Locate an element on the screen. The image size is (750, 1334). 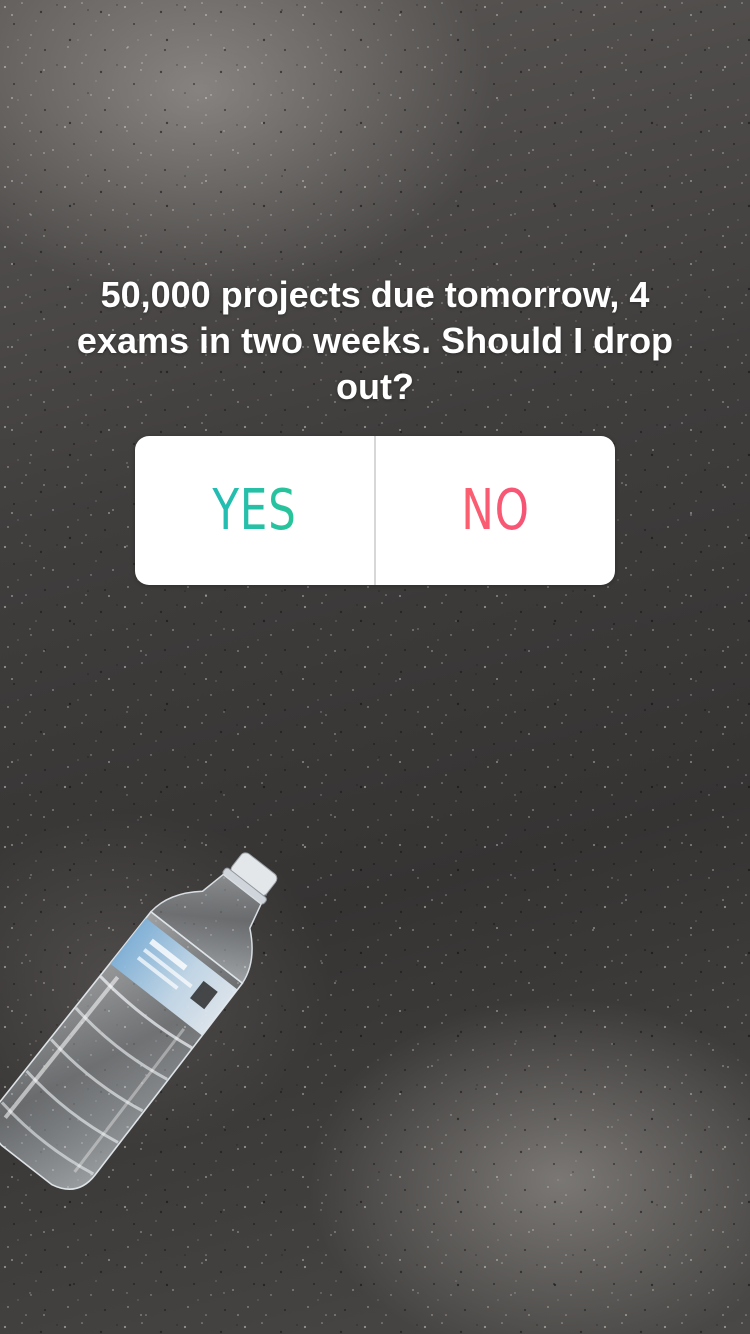
poll-divider is located at coordinates (375, 510).